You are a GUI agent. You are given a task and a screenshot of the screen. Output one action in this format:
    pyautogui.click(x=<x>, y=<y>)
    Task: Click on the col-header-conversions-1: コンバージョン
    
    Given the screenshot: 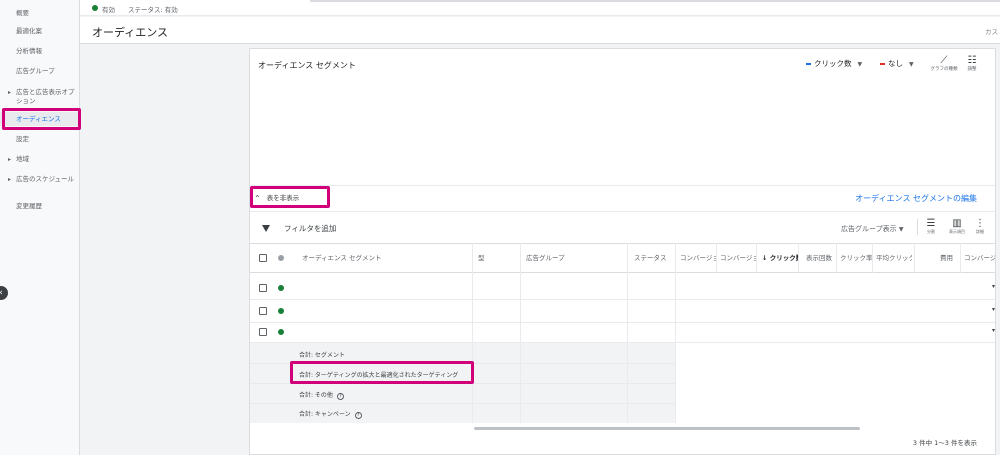 What is the action you would take?
    pyautogui.click(x=698, y=258)
    